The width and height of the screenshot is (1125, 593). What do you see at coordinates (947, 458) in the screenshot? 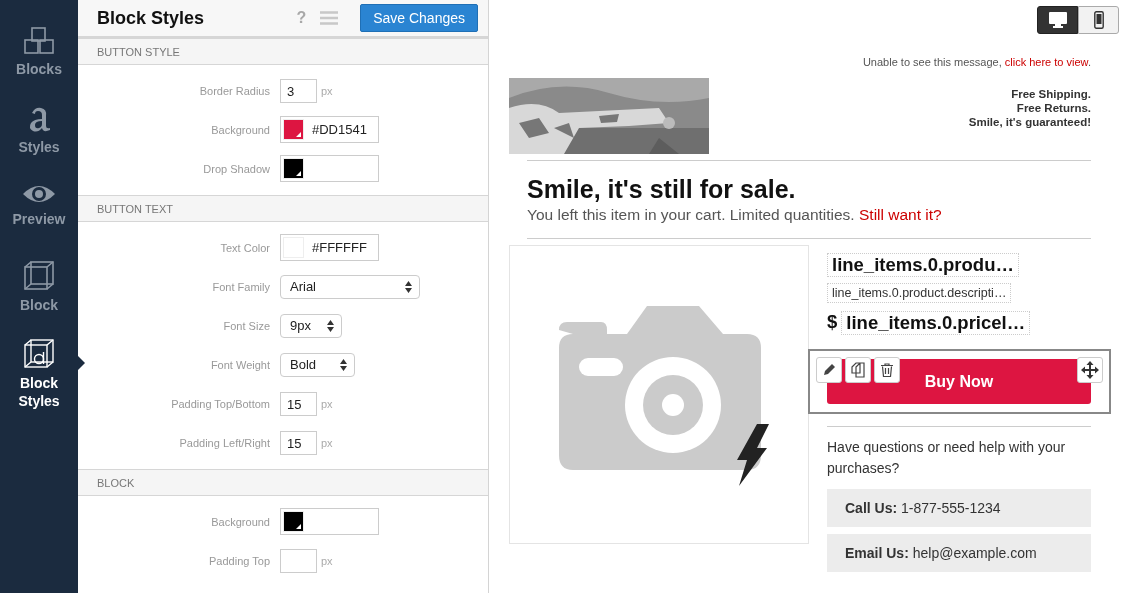
I see `help-text: Have questions or need help with your purchases?` at bounding box center [947, 458].